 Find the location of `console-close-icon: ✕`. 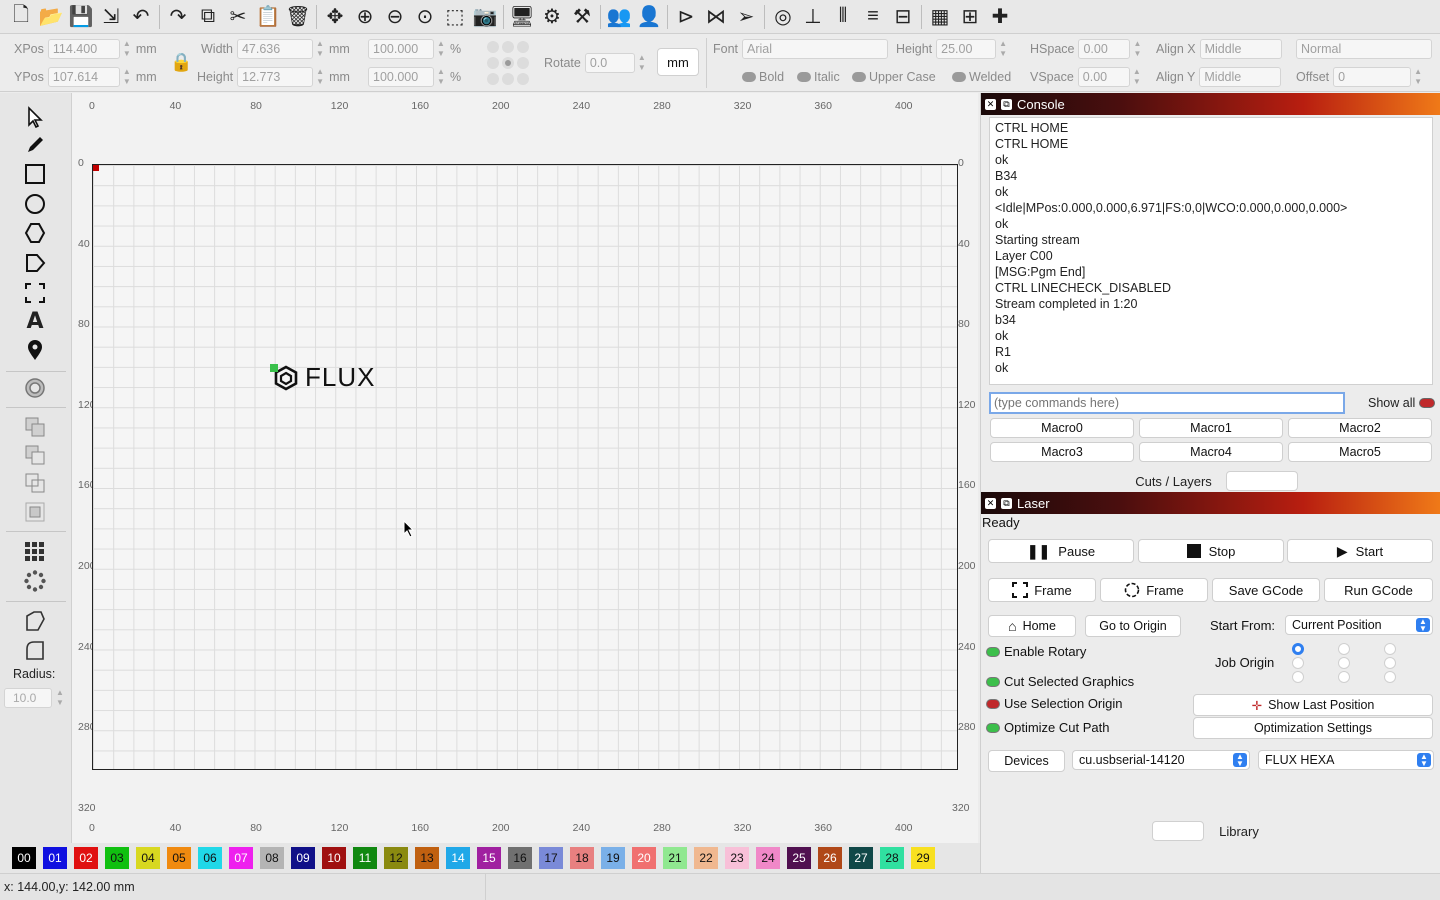

console-close-icon: ✕ is located at coordinates (990, 104).